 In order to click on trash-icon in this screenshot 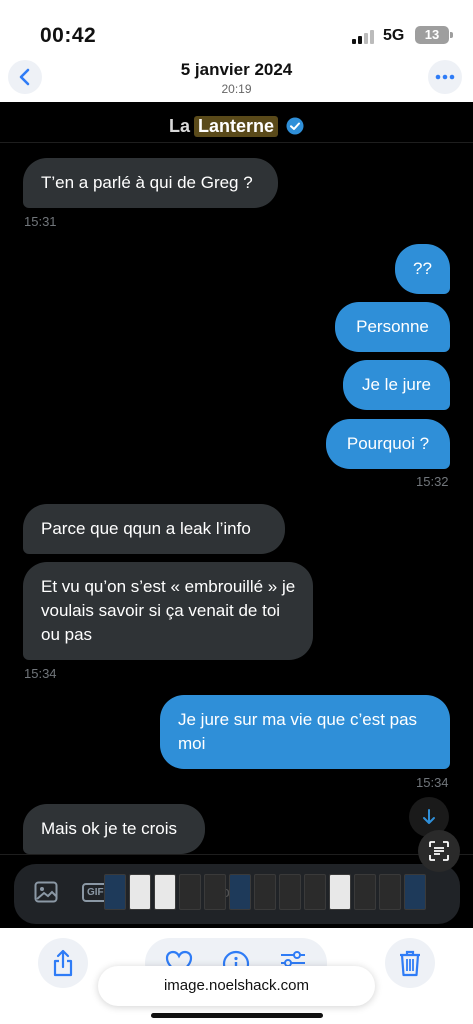, I will do `click(410, 963)`.